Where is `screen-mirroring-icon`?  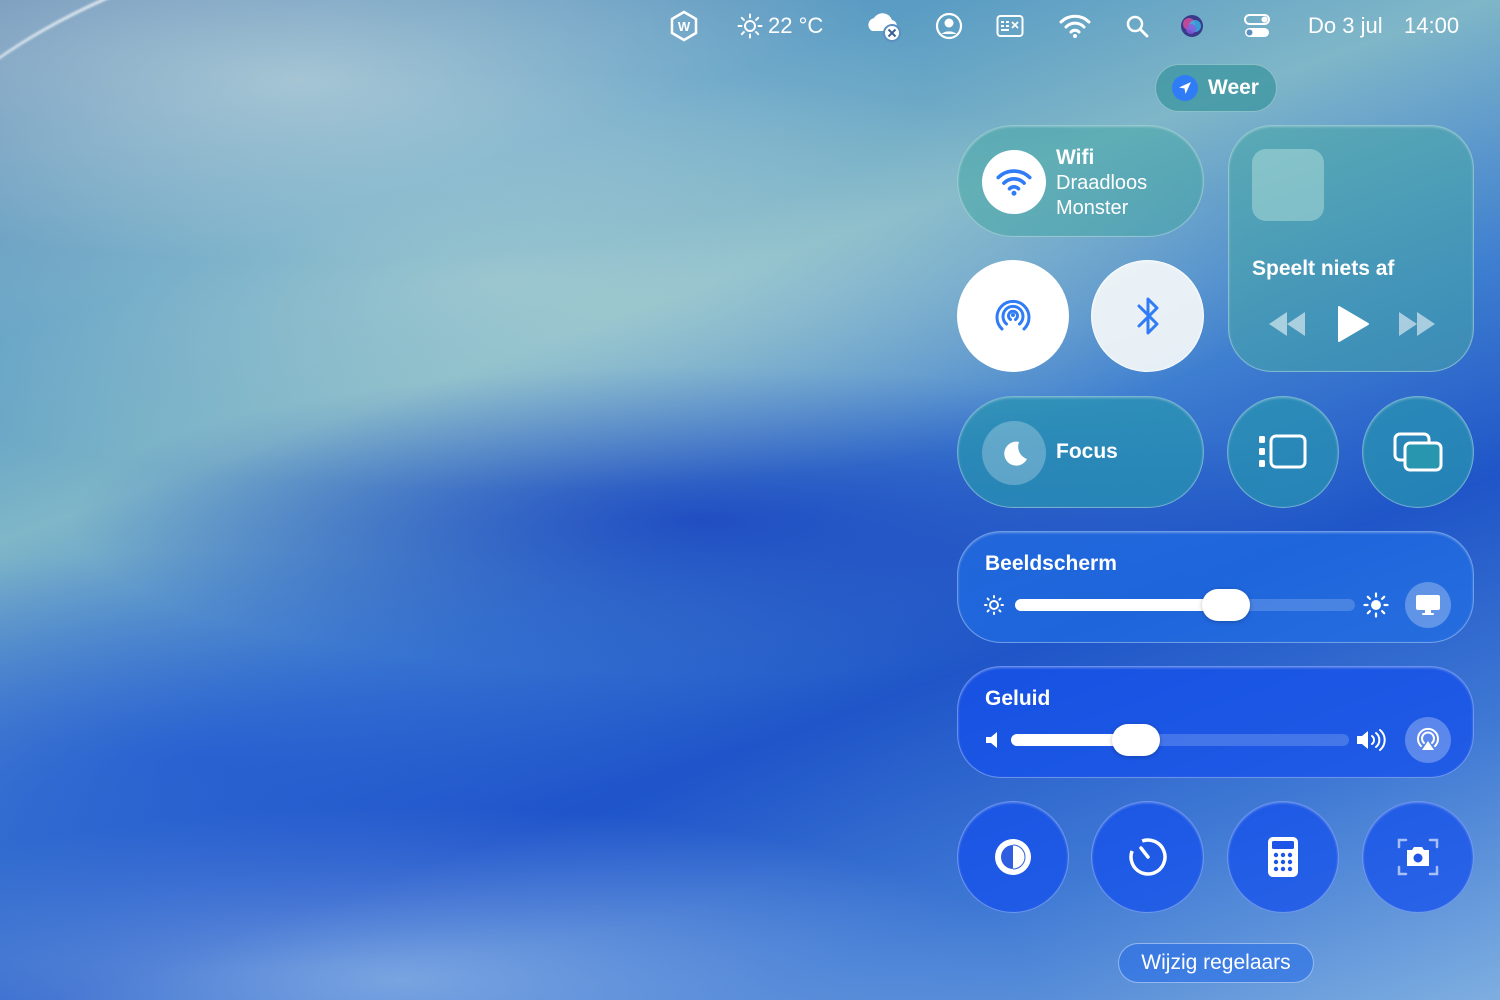
screen-mirroring-icon is located at coordinates (1418, 452).